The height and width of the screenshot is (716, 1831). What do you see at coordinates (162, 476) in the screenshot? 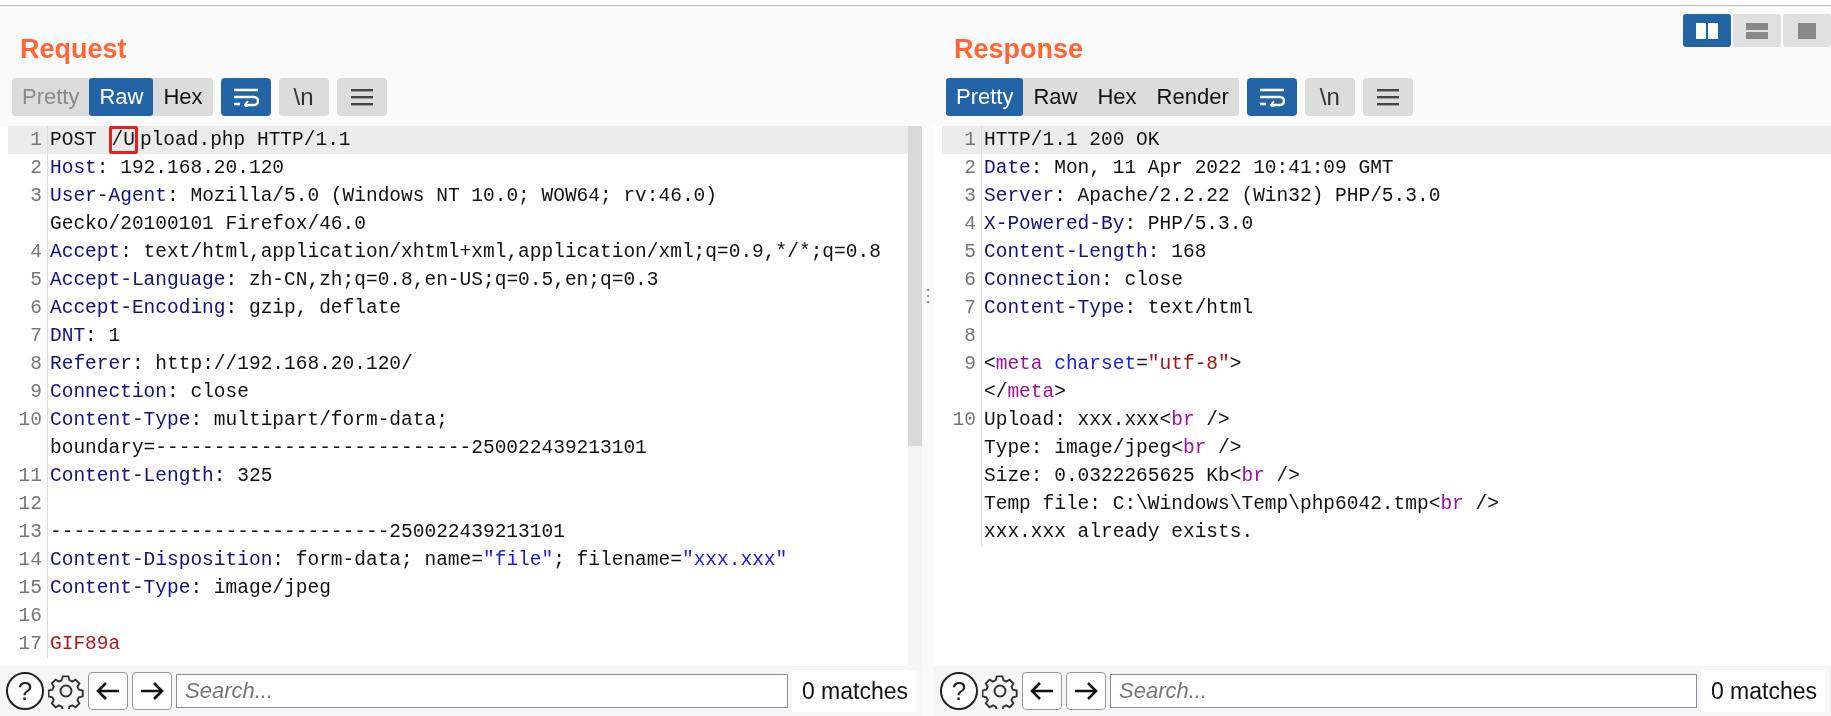
I see `code-line: Content-Length: 325` at bounding box center [162, 476].